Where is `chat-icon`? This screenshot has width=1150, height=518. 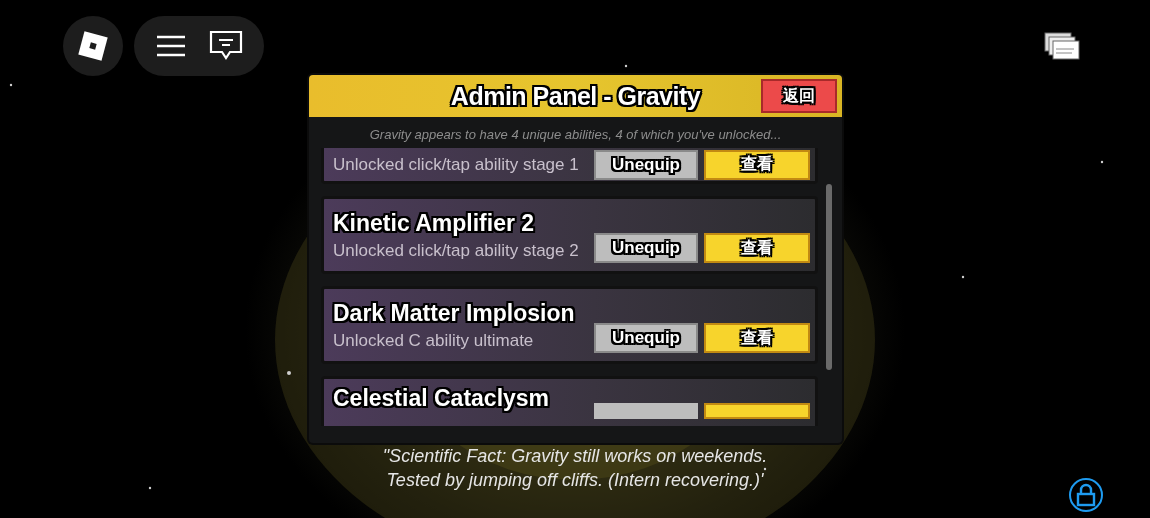 chat-icon is located at coordinates (225, 46).